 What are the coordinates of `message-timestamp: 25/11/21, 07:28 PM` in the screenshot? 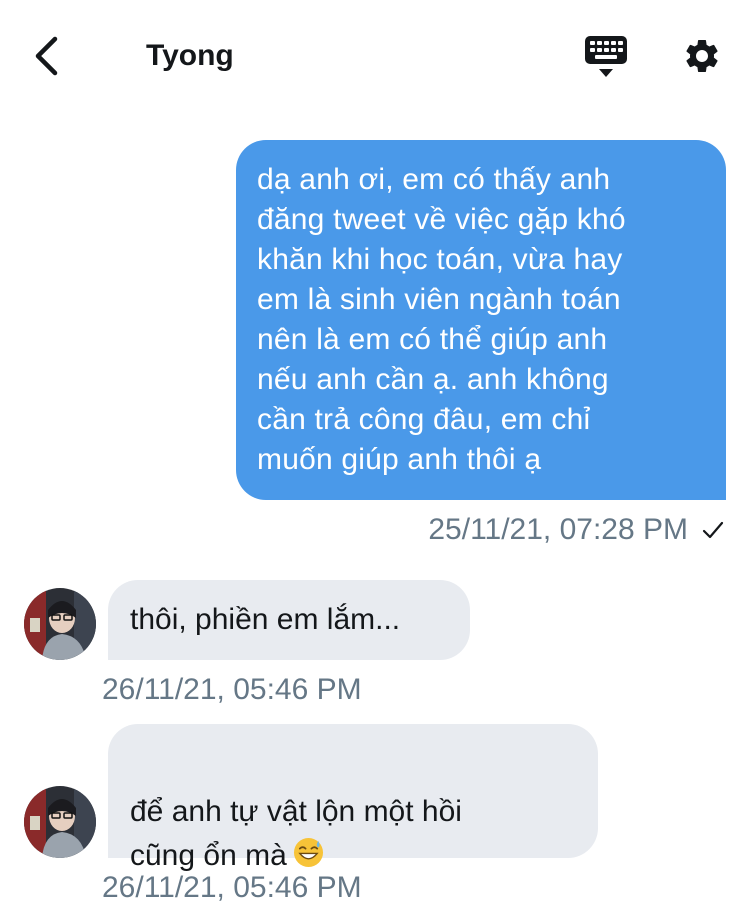 It's located at (558, 529).